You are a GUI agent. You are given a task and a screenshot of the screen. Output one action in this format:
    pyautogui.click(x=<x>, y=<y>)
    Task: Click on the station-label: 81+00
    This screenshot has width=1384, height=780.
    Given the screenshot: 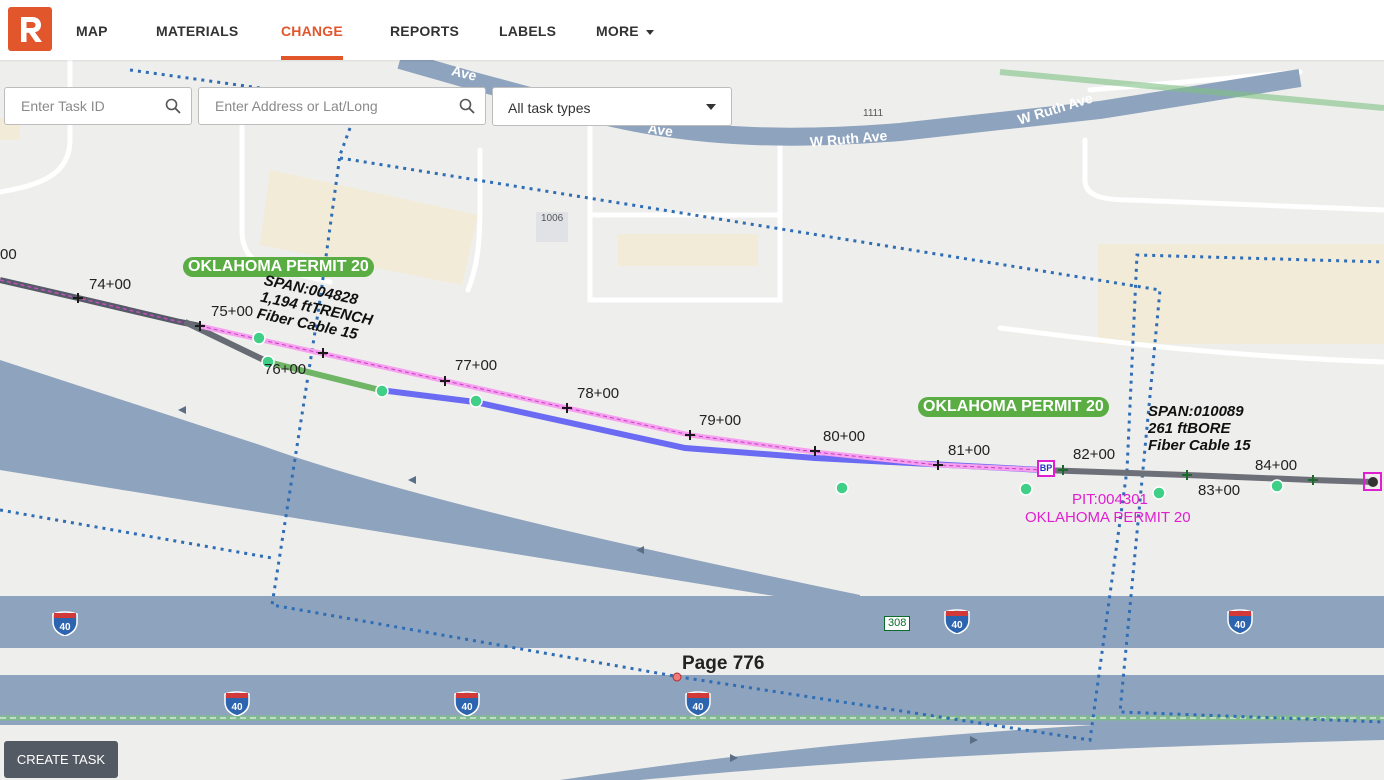 What is the action you would take?
    pyautogui.click(x=969, y=450)
    